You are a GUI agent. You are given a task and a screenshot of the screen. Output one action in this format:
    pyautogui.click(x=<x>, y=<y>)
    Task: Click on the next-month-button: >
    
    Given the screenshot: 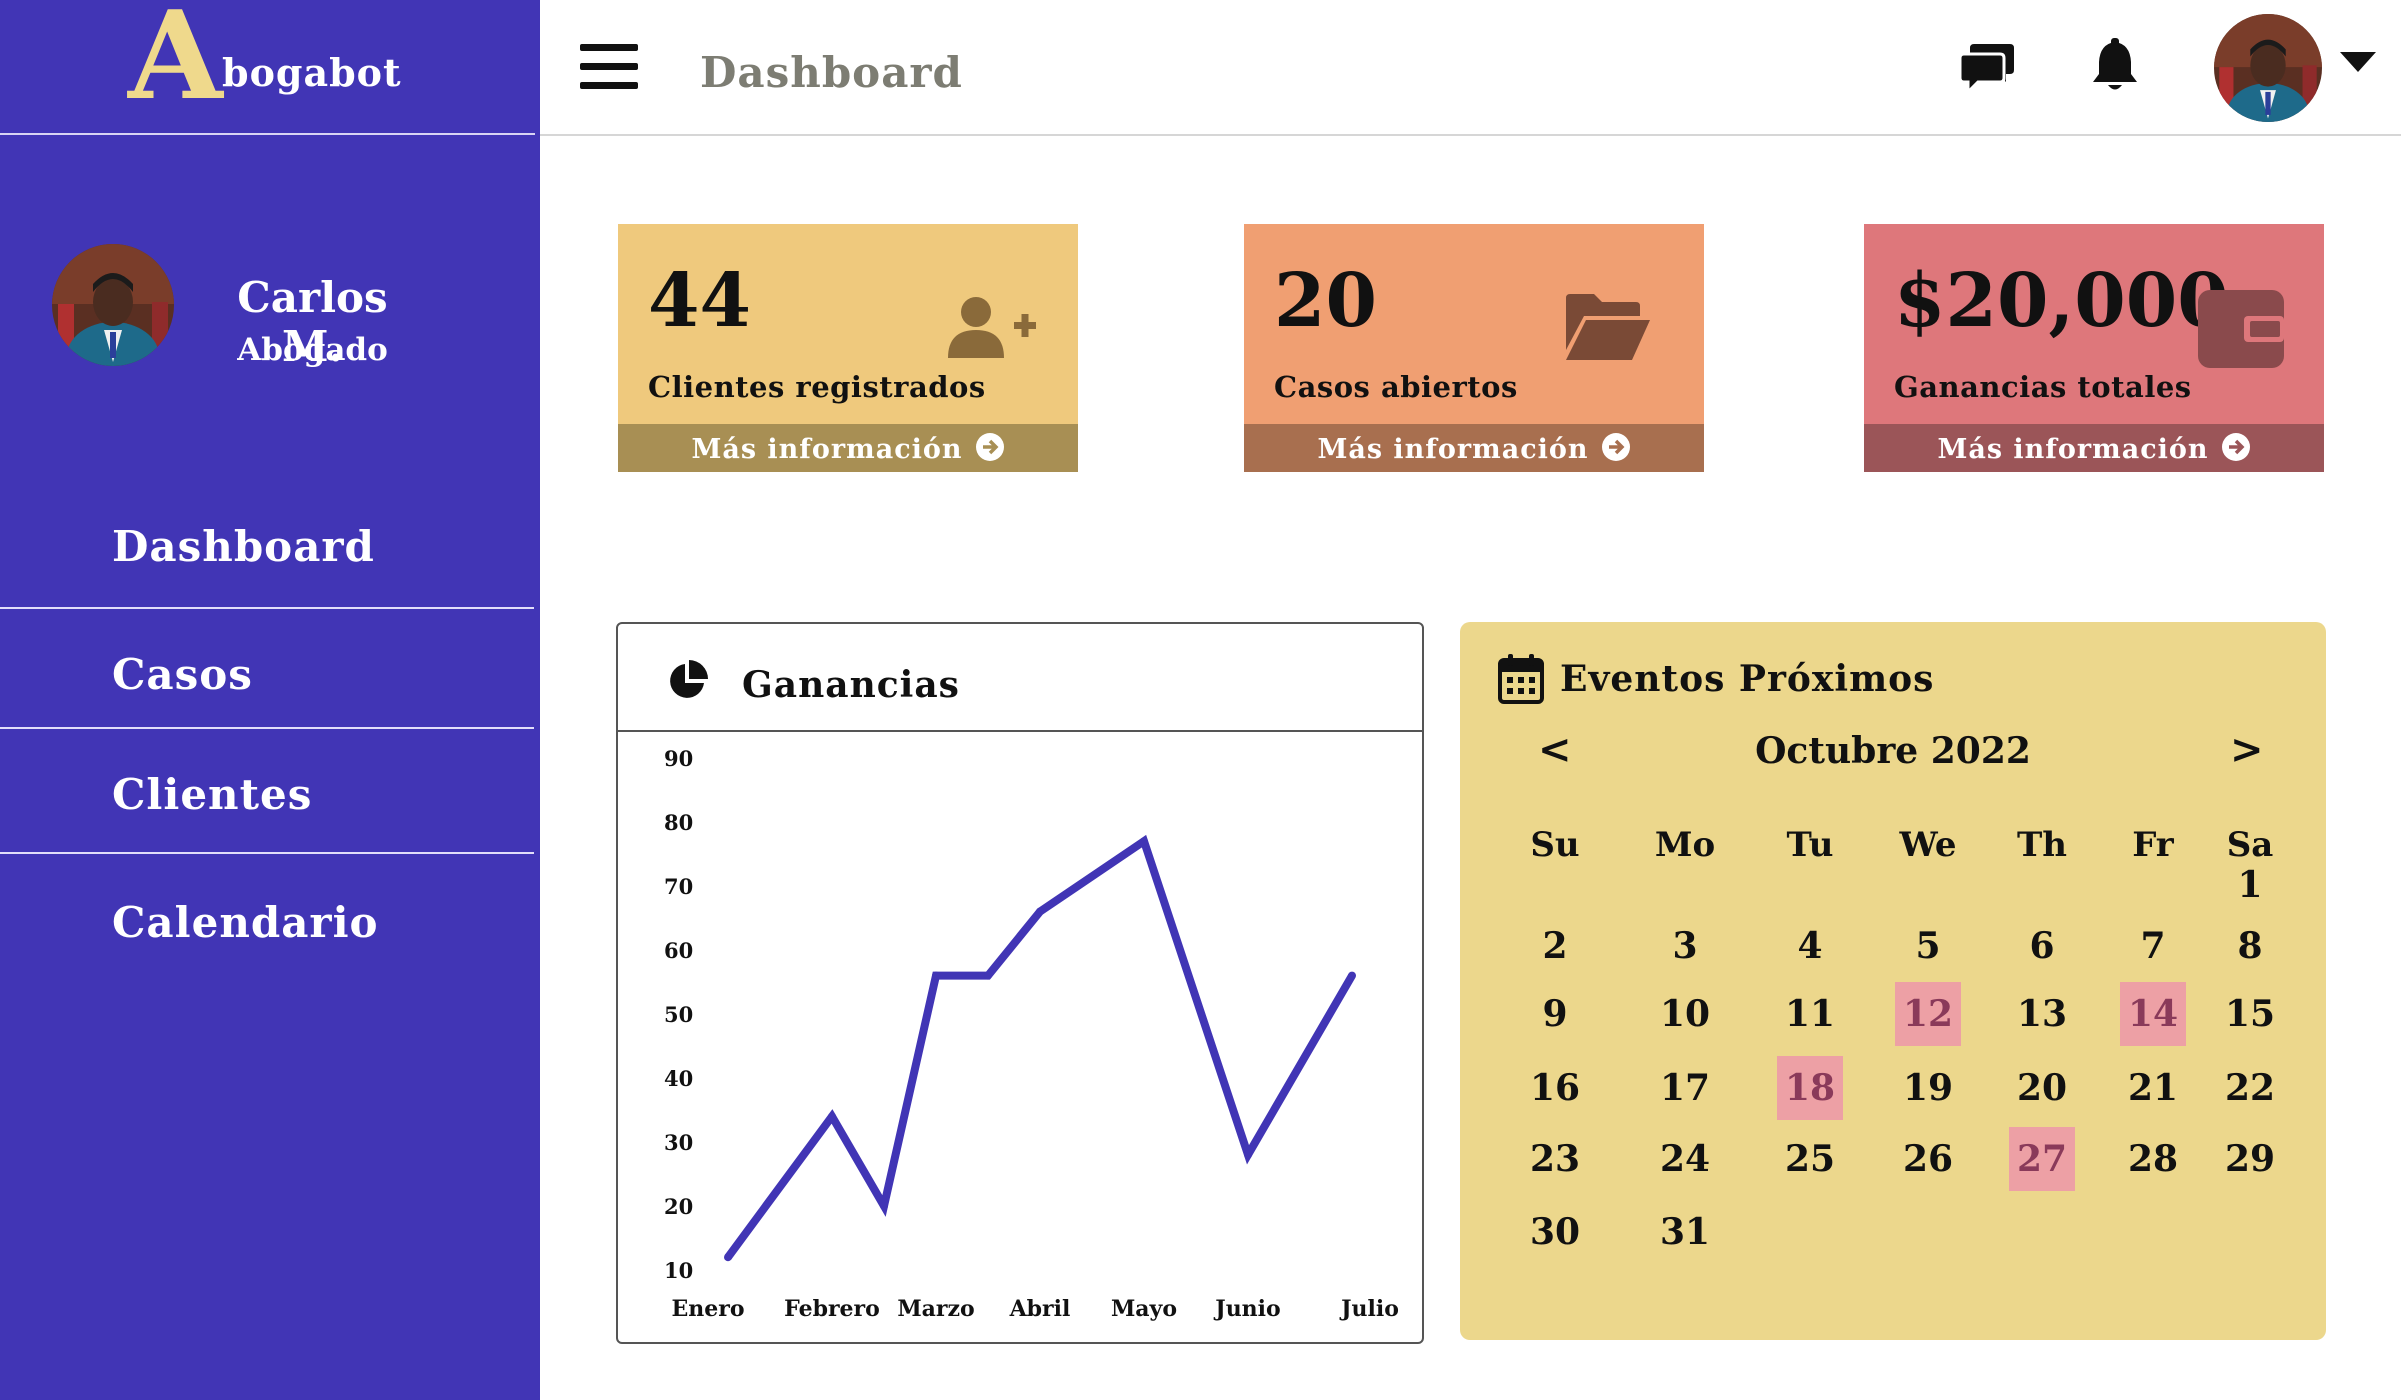 What is the action you would take?
    pyautogui.click(x=2247, y=749)
    